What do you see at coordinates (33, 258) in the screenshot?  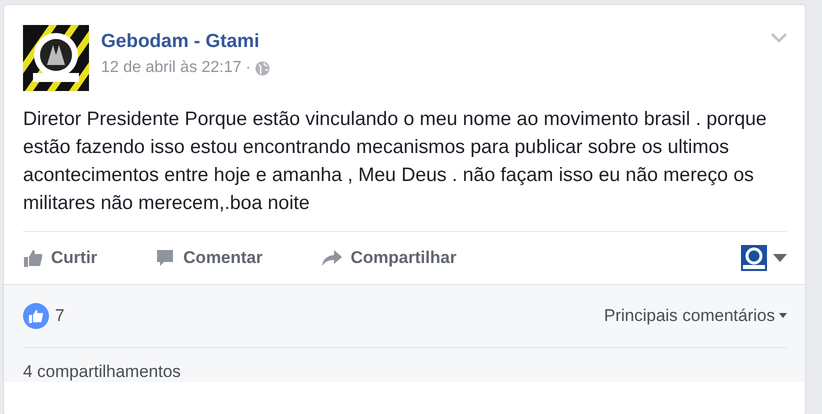 I see `thumbs-up-icon` at bounding box center [33, 258].